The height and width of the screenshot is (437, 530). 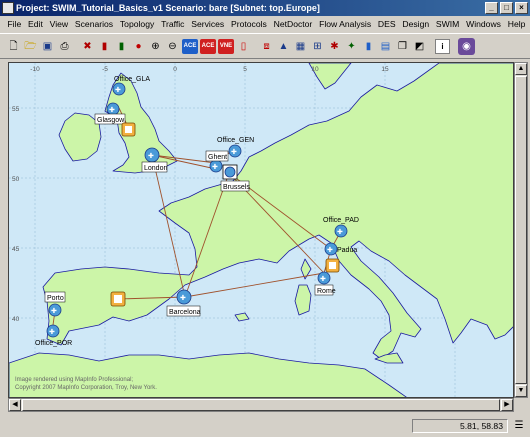 What do you see at coordinates (317, 46) in the screenshot?
I see `matrix-icon: ⊞` at bounding box center [317, 46].